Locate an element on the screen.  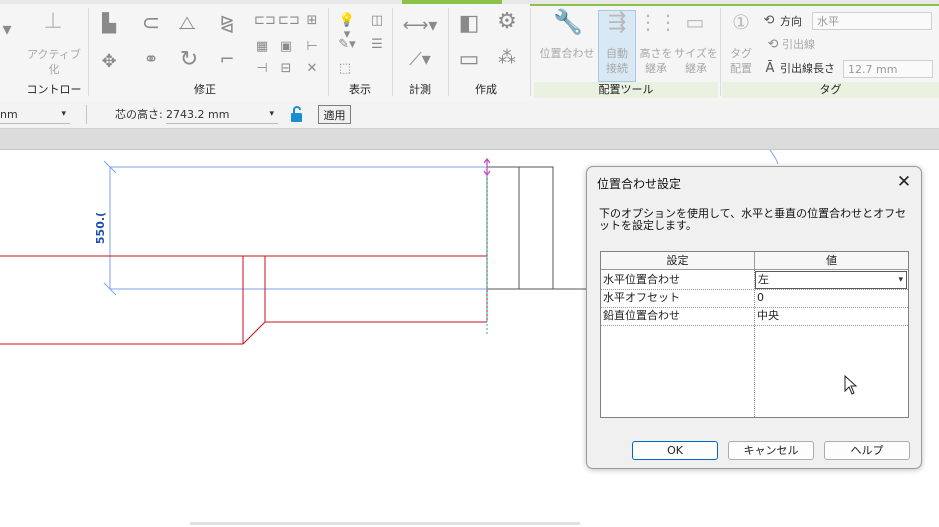
dropdown-icon: ▾ is located at coordinates (7, 30).